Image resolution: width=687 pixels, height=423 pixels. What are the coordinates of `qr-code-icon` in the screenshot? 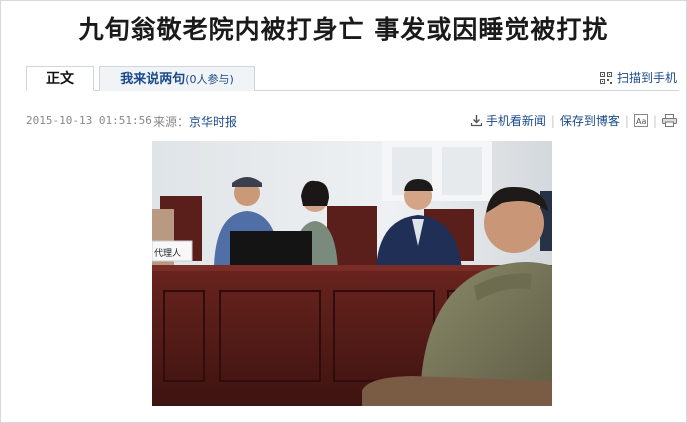 It's located at (605, 77).